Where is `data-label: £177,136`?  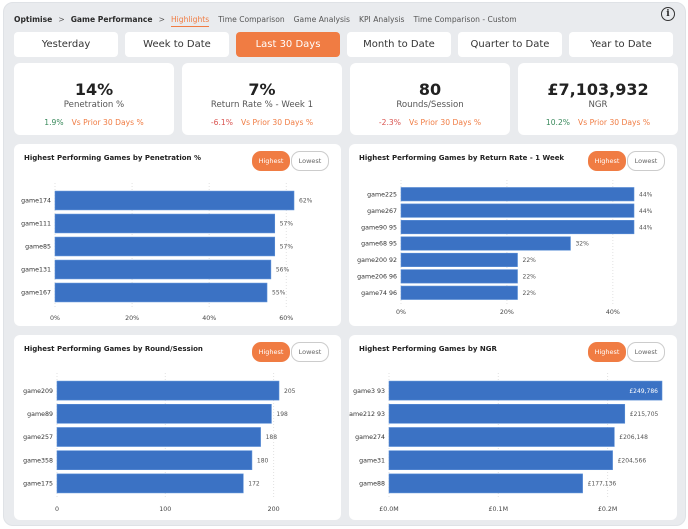 data-label: £177,136 is located at coordinates (602, 484).